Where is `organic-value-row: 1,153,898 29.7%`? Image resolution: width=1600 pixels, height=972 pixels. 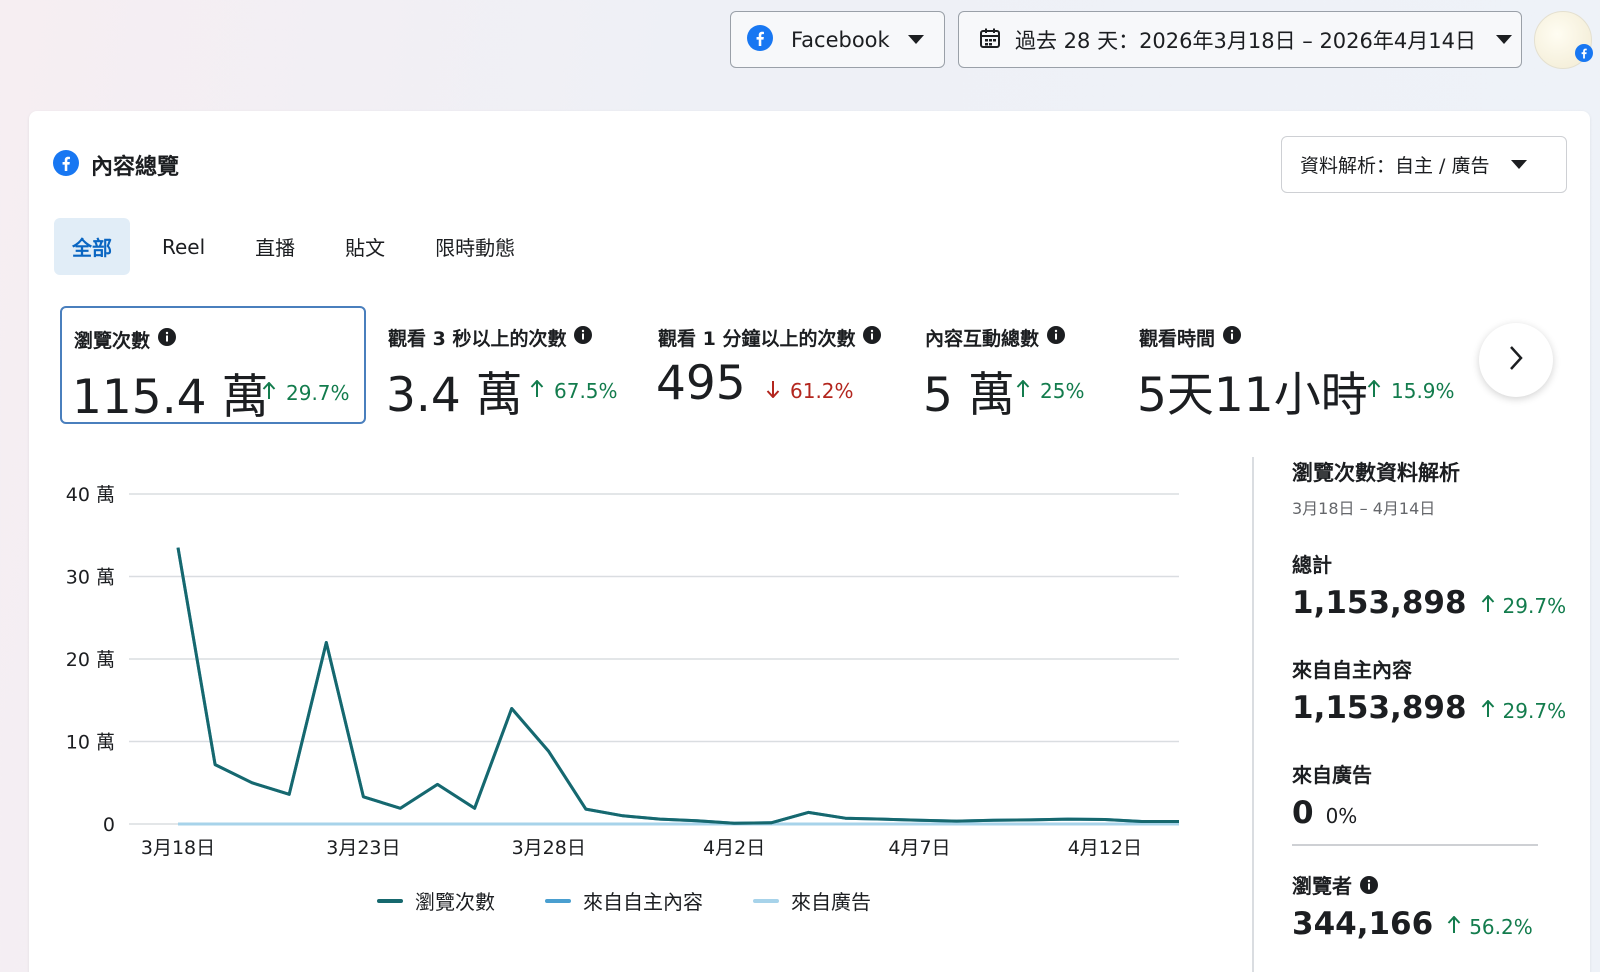
organic-value-row: 1,153,898 29.7% is located at coordinates (1429, 708).